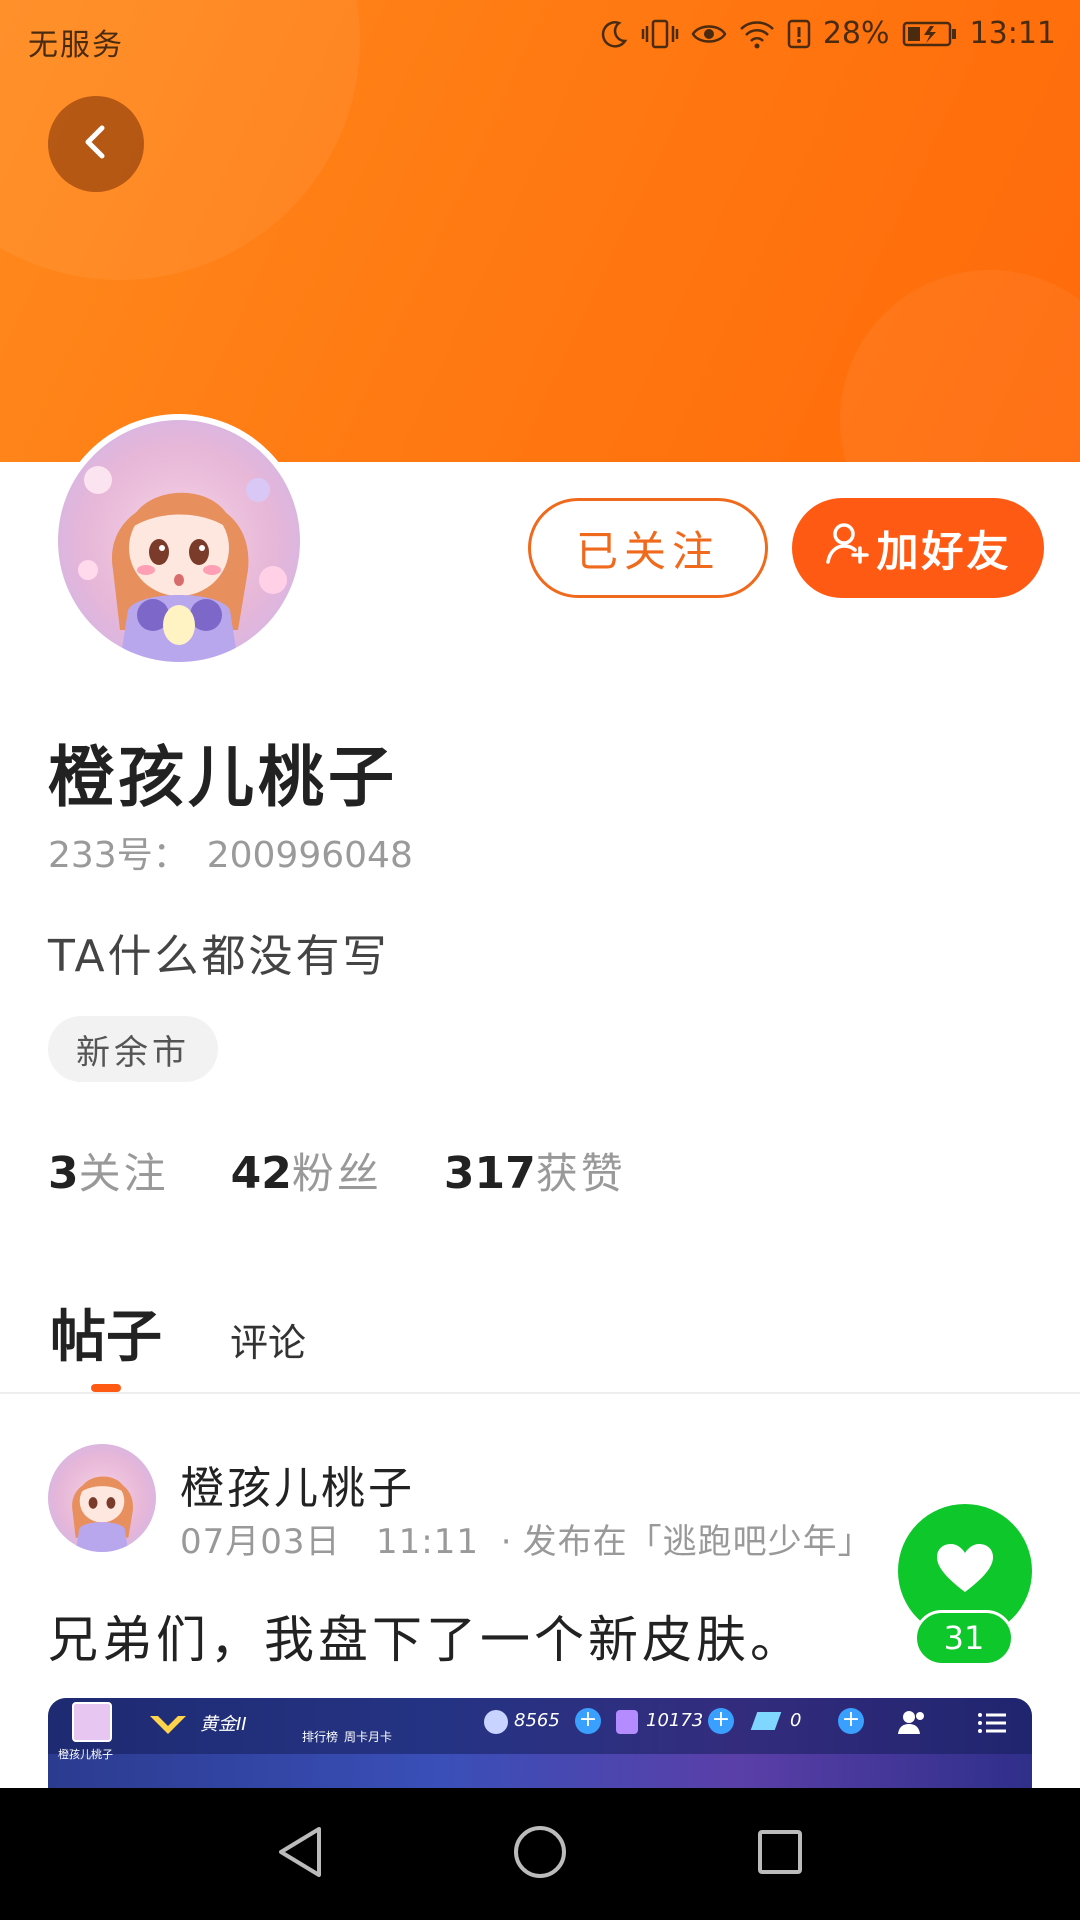  Describe the element at coordinates (118, 855) in the screenshot. I see `account-label: 233号：` at that location.